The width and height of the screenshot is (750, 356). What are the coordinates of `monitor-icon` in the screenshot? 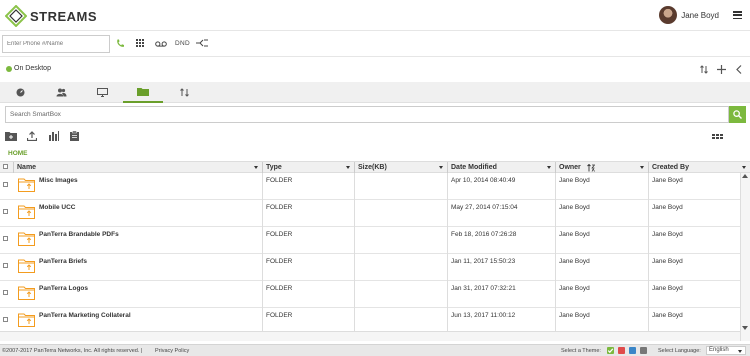 It's located at (102, 92).